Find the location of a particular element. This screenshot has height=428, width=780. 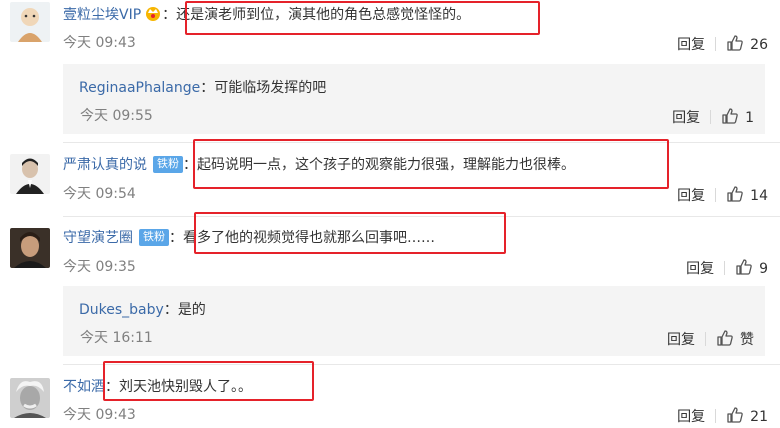

like-count: 26 is located at coordinates (759, 45).